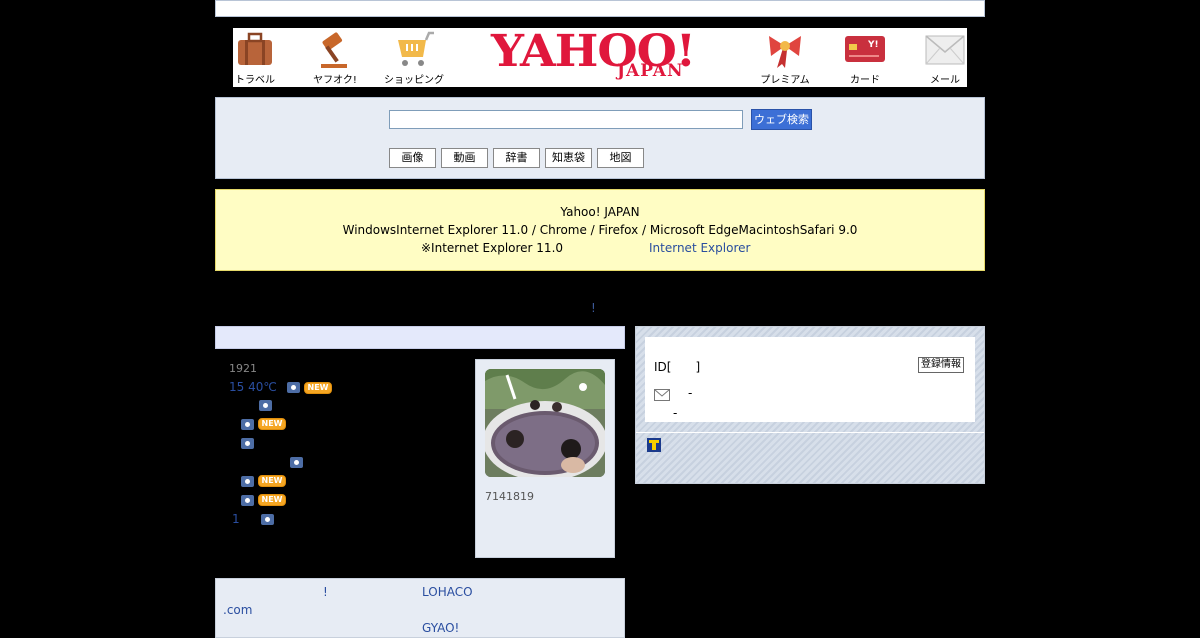 The image size is (1200, 638). What do you see at coordinates (593, 308) in the screenshot?
I see `headline-mark: !` at bounding box center [593, 308].